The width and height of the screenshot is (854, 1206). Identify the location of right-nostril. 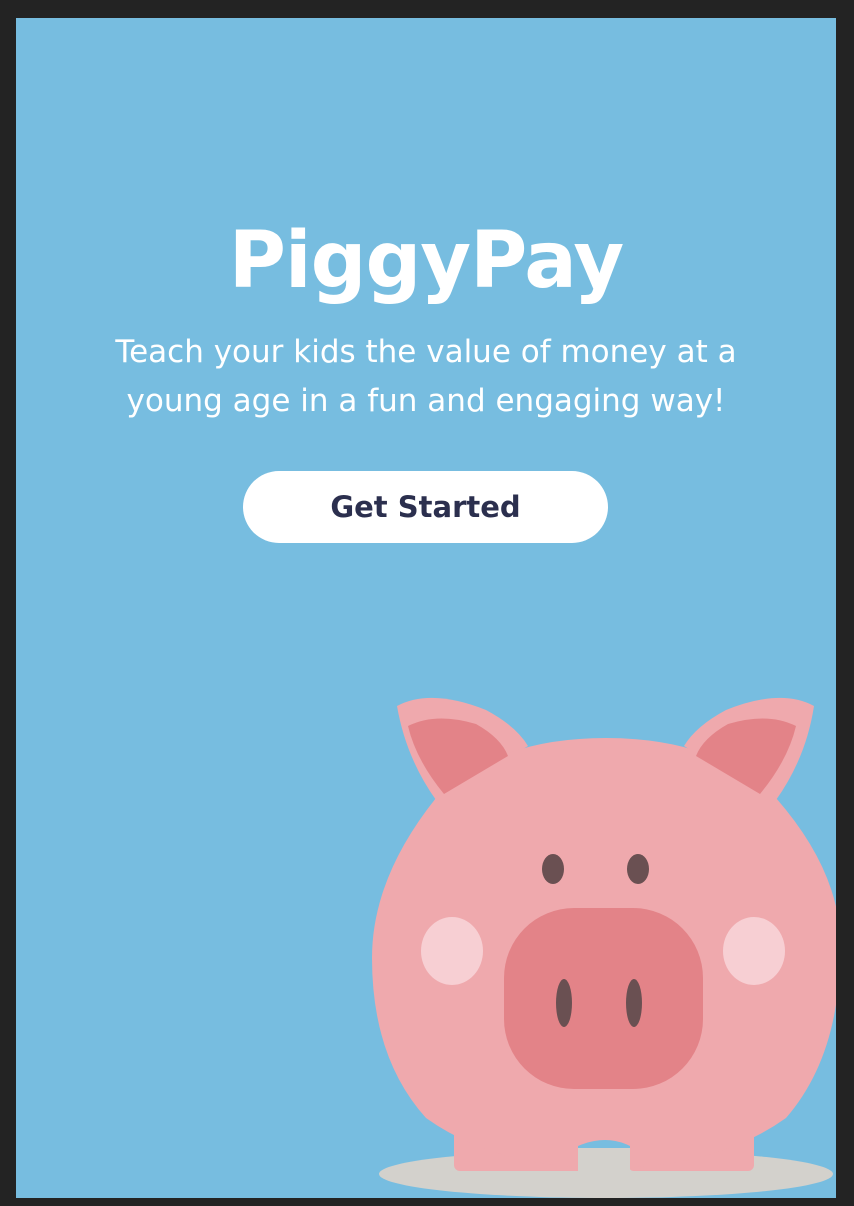
(634, 1003).